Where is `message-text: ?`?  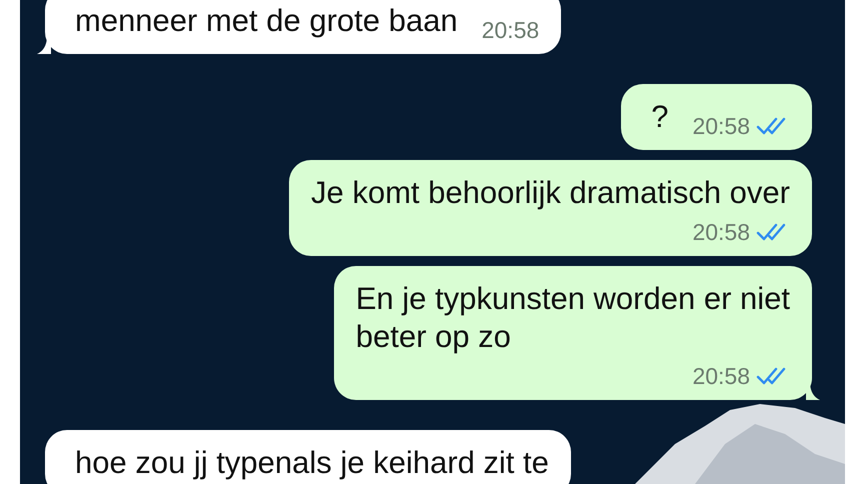
message-text: ? is located at coordinates (659, 117).